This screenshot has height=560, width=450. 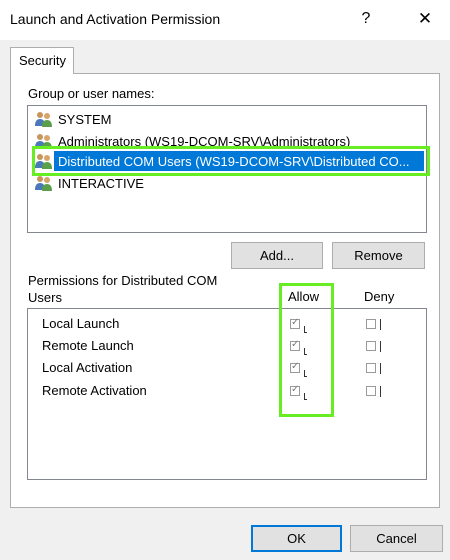 What do you see at coordinates (227, 119) in the screenshot?
I see `user-item-system: SYSTEM` at bounding box center [227, 119].